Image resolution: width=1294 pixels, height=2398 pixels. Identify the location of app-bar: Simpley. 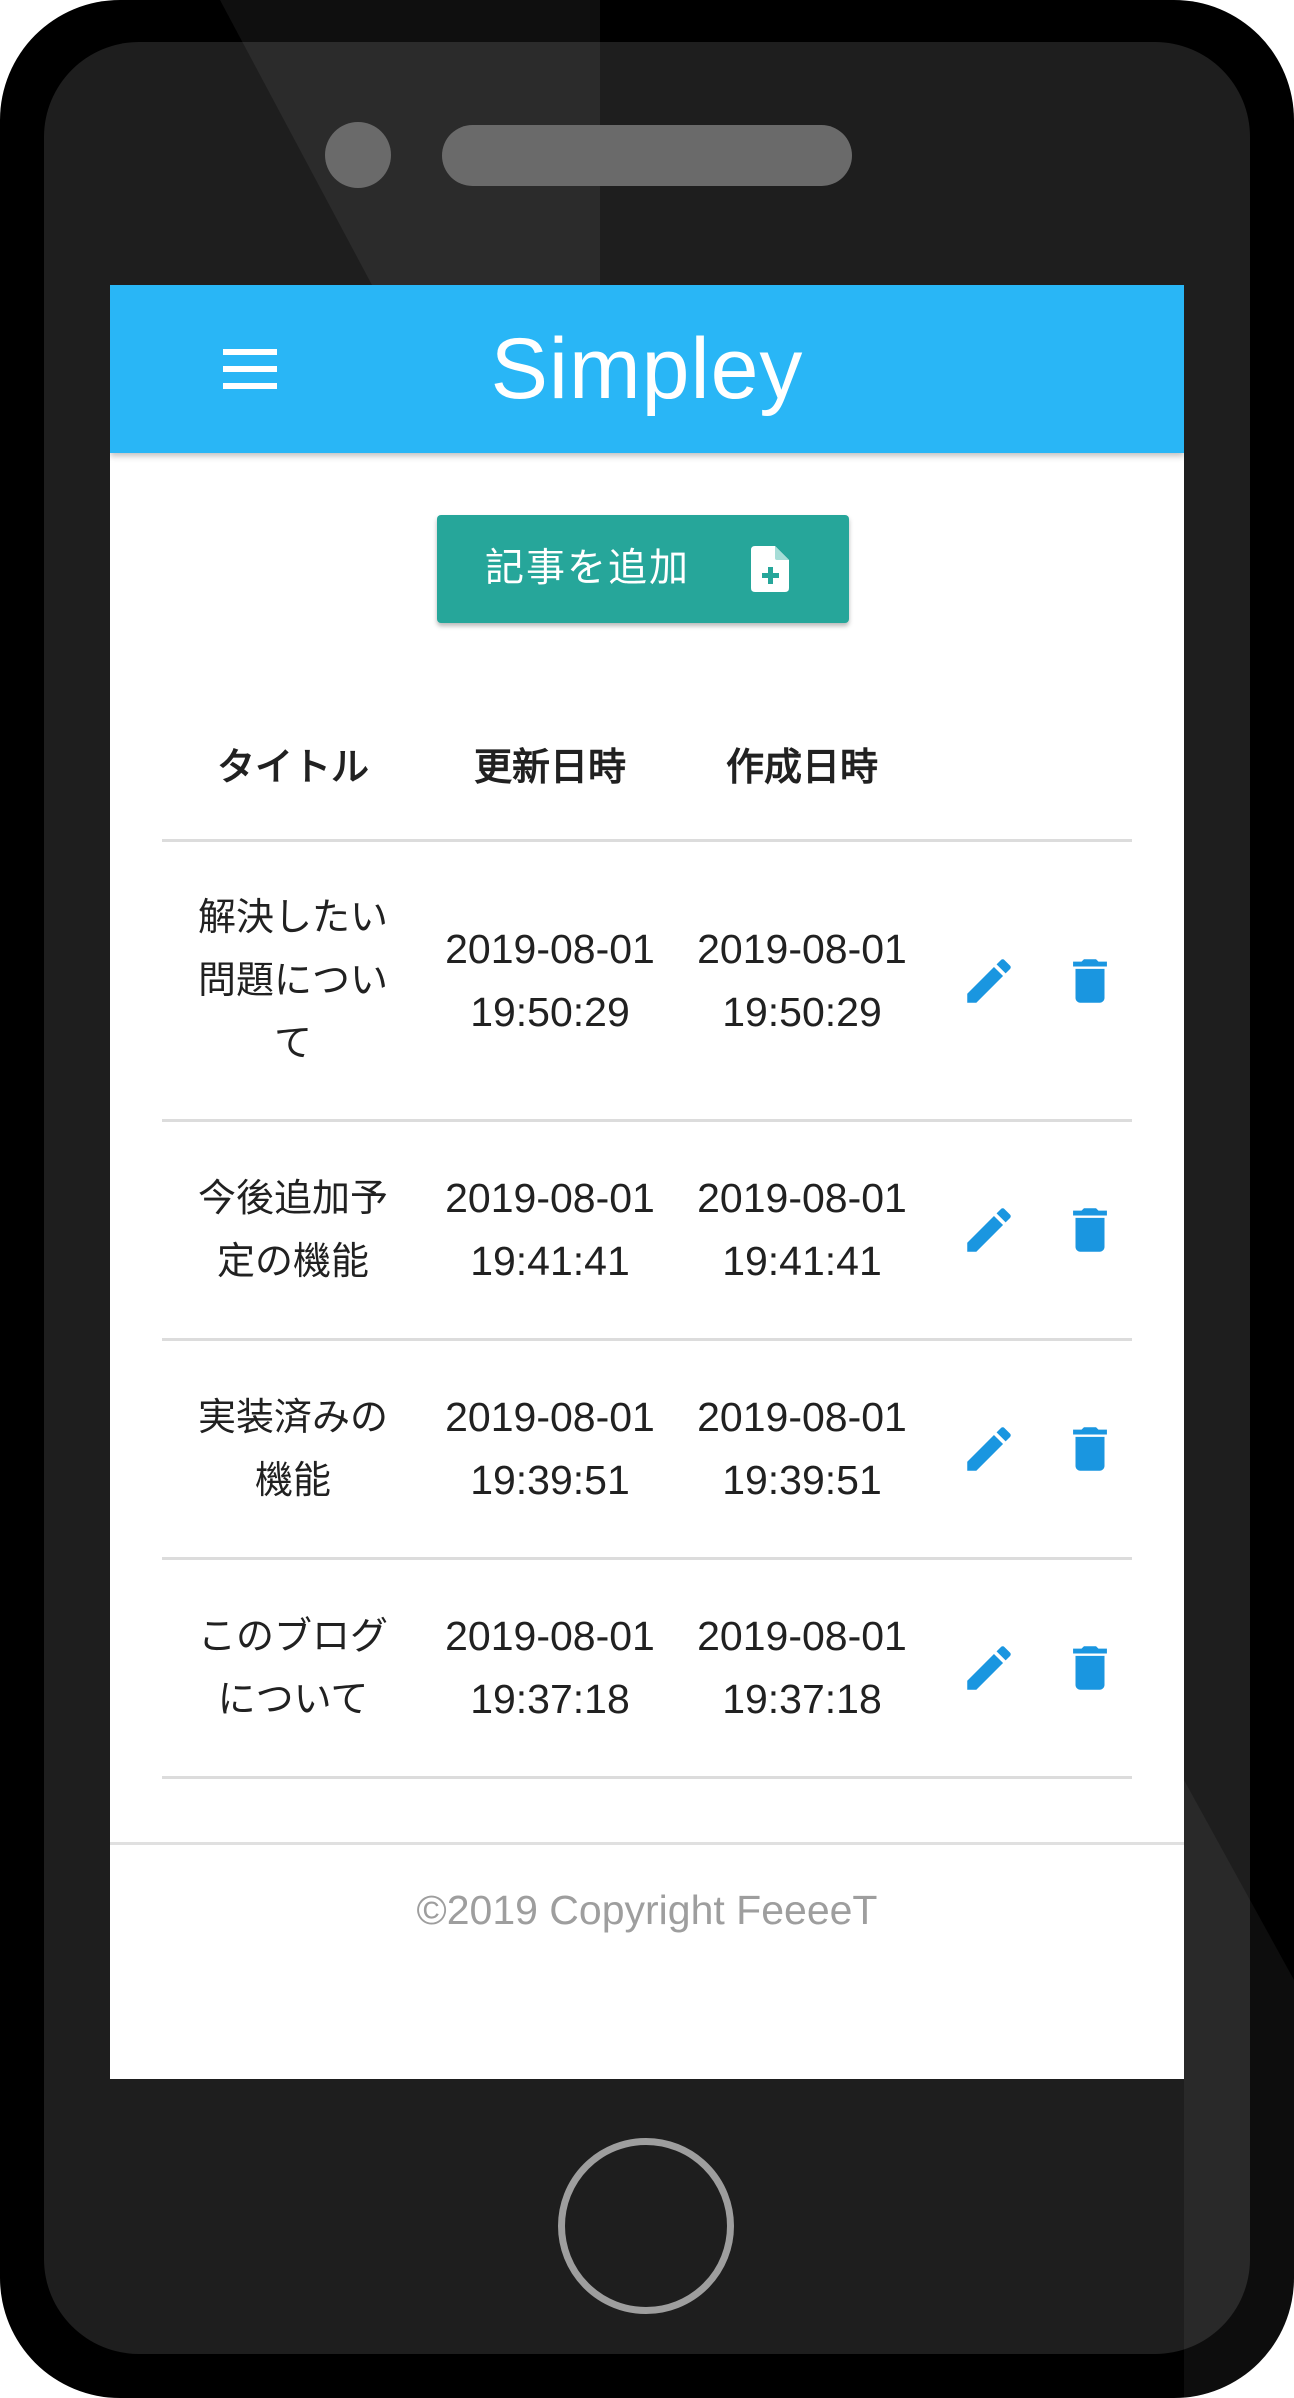
(647, 369).